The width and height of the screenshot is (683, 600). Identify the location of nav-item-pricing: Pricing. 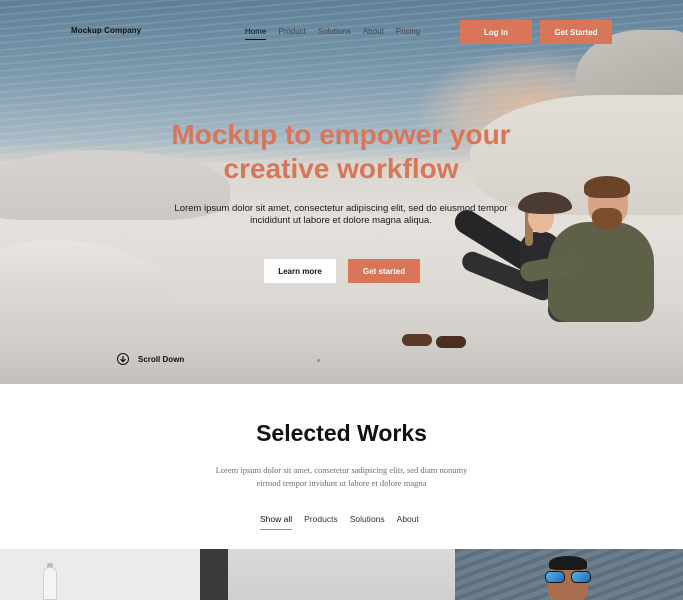
(408, 32).